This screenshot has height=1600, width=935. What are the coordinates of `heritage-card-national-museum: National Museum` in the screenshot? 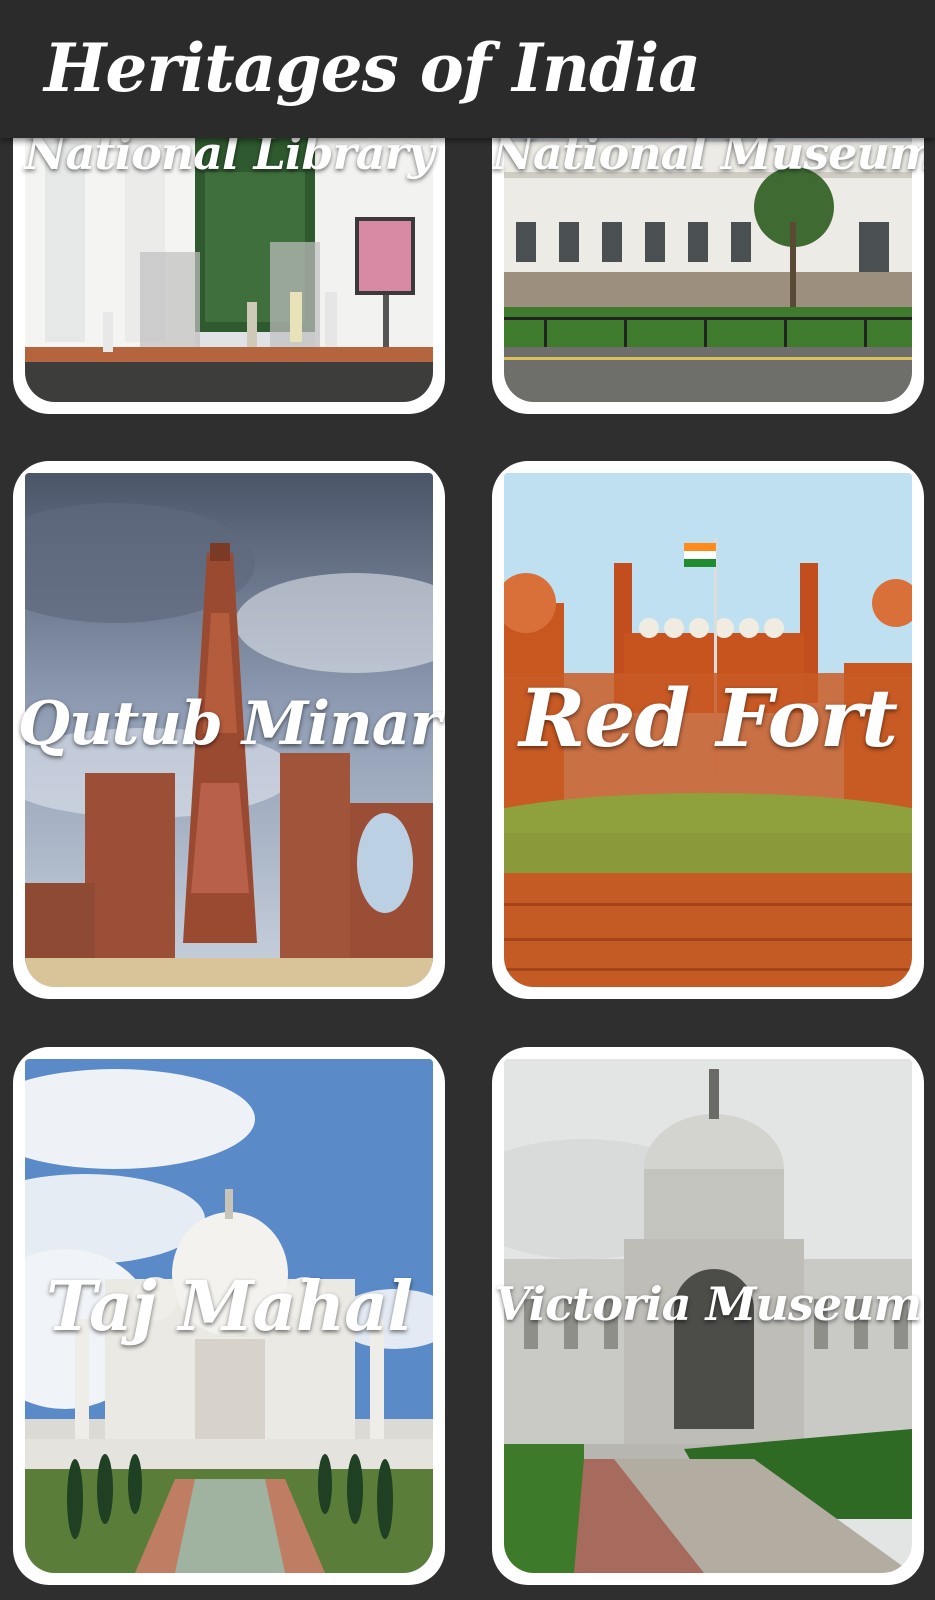 It's located at (708, 257).